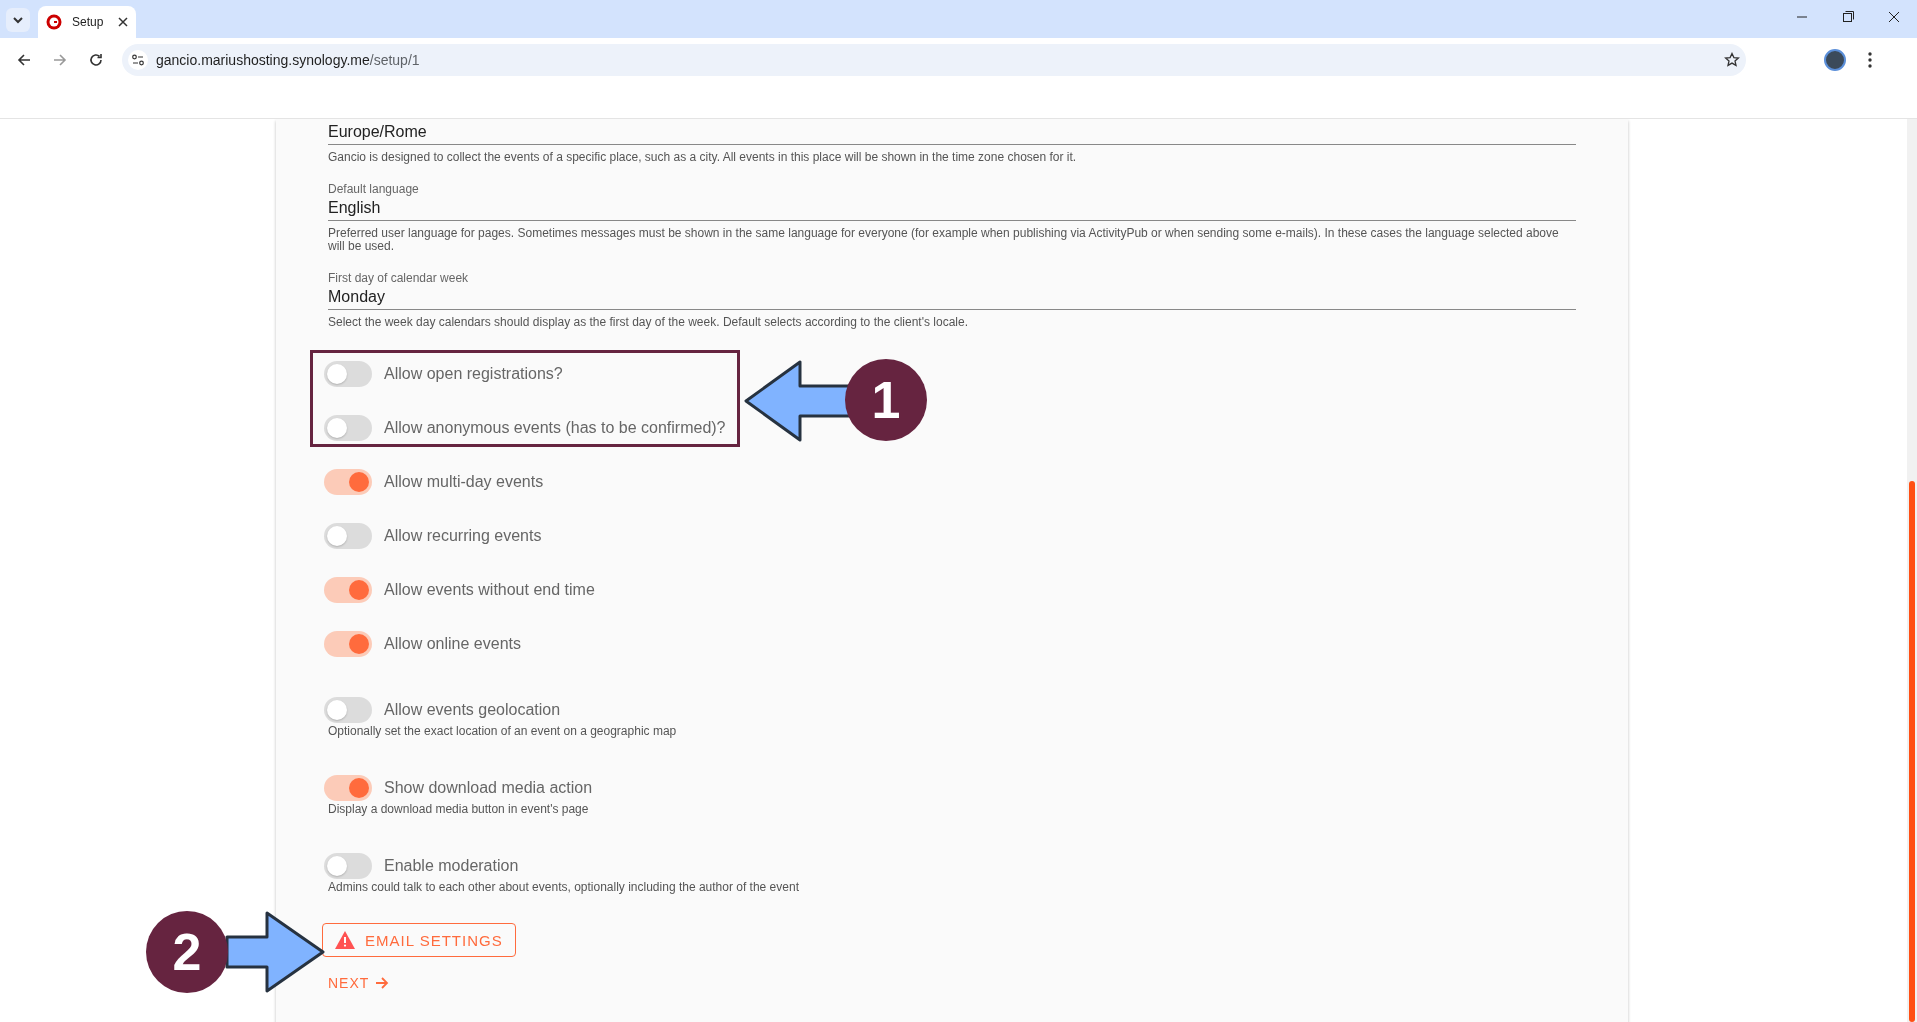 The image size is (1917, 1022). I want to click on field-hint: Preferred user language for pages. Sometimes messages must be shown in the same language for everyone (for example when publishing via ActivityPub or when sending some e-mails). In these cases the language selected above will be used., so click(944, 240).